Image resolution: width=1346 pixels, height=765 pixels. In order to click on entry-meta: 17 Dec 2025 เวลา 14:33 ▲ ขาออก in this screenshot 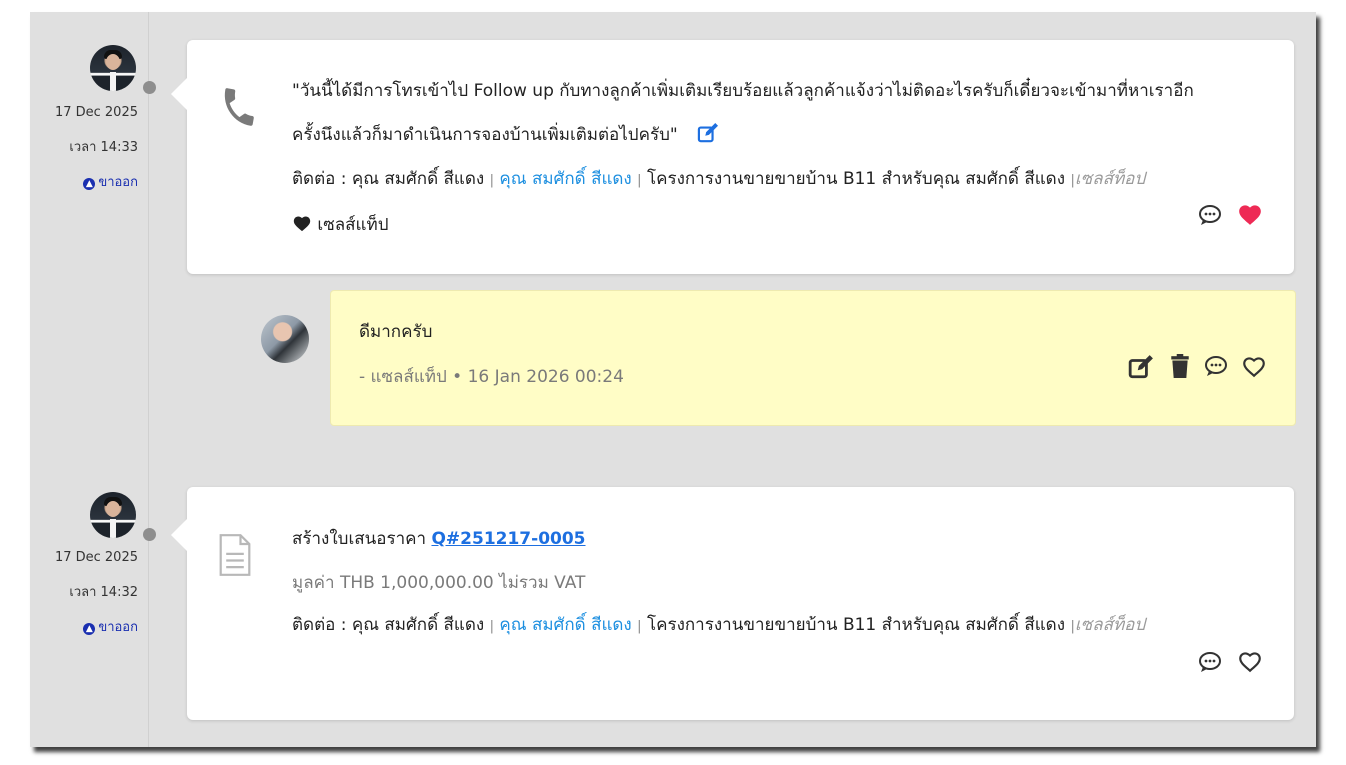, I will do `click(84, 158)`.